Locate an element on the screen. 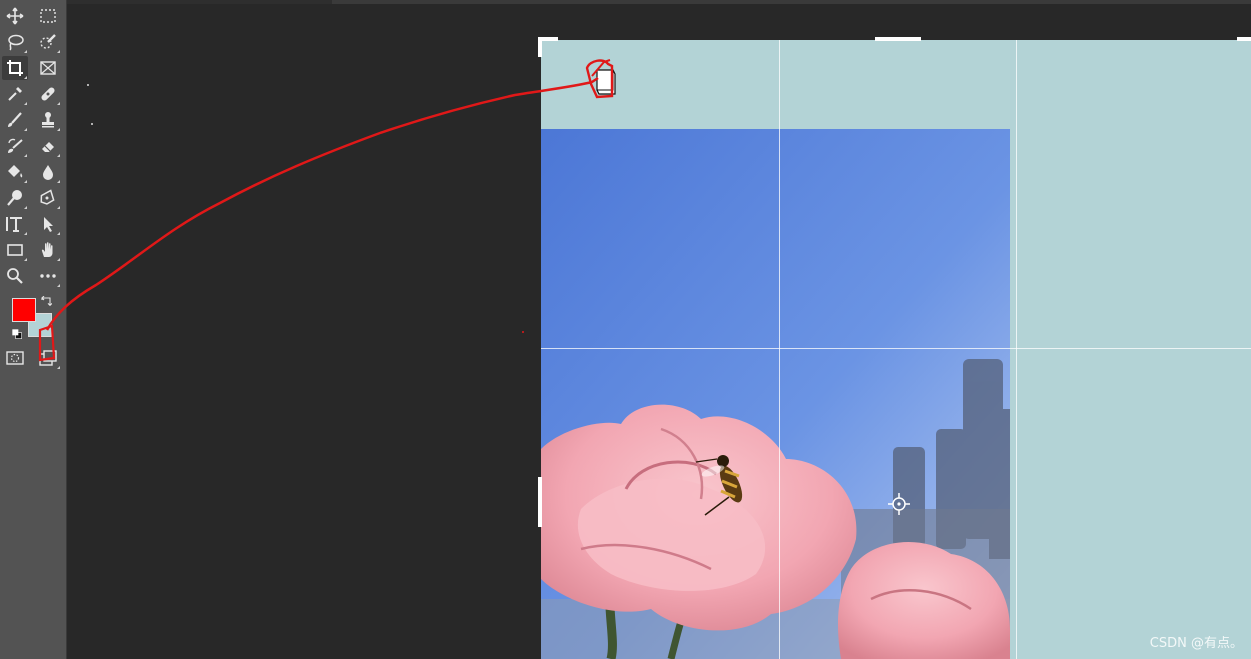 This screenshot has height=659, width=1251. more-tools-button is located at coordinates (48, 276).